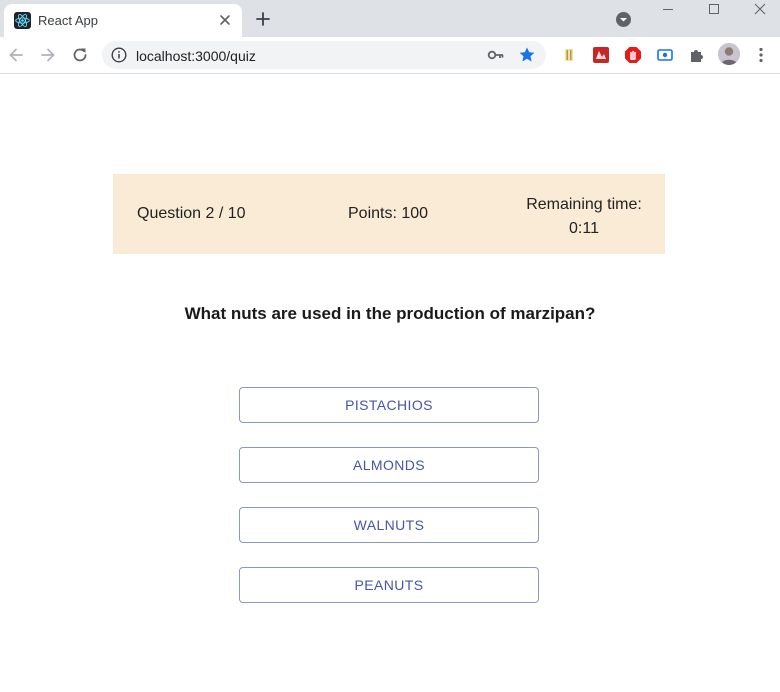  What do you see at coordinates (668, 11) in the screenshot?
I see `minimize-icon` at bounding box center [668, 11].